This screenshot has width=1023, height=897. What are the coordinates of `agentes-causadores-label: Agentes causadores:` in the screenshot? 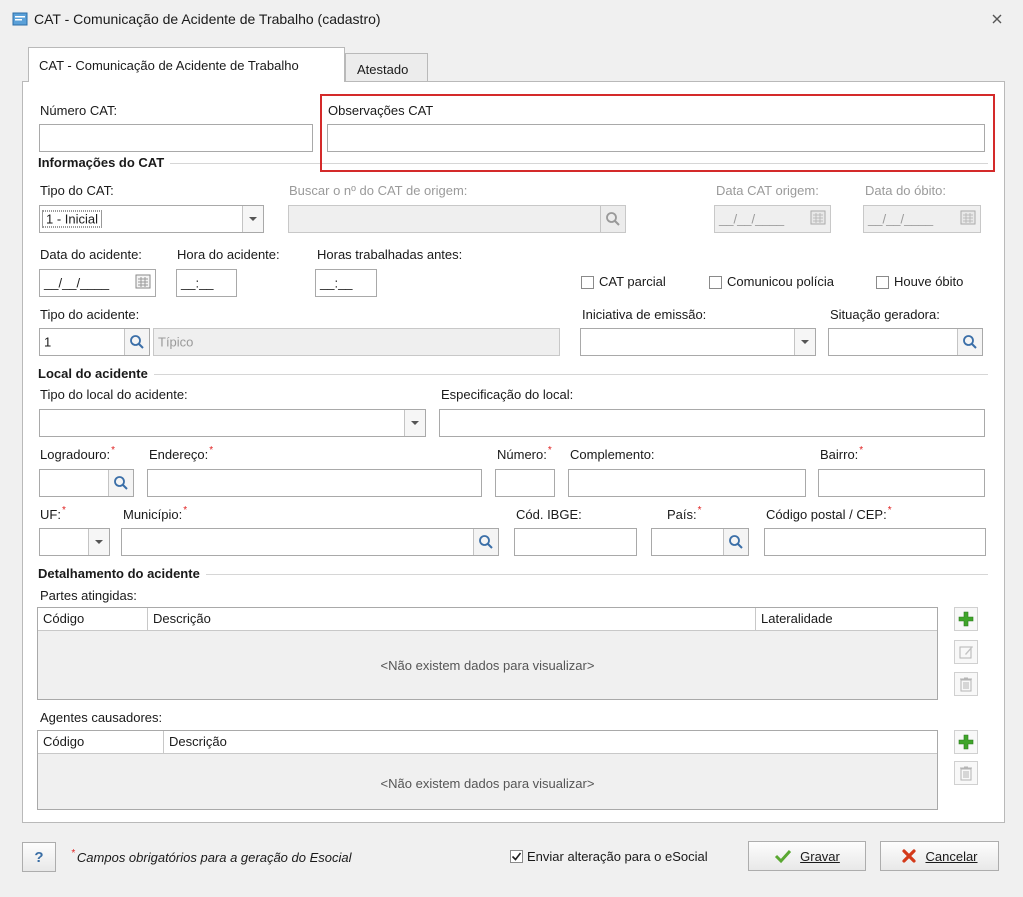 It's located at (101, 717).